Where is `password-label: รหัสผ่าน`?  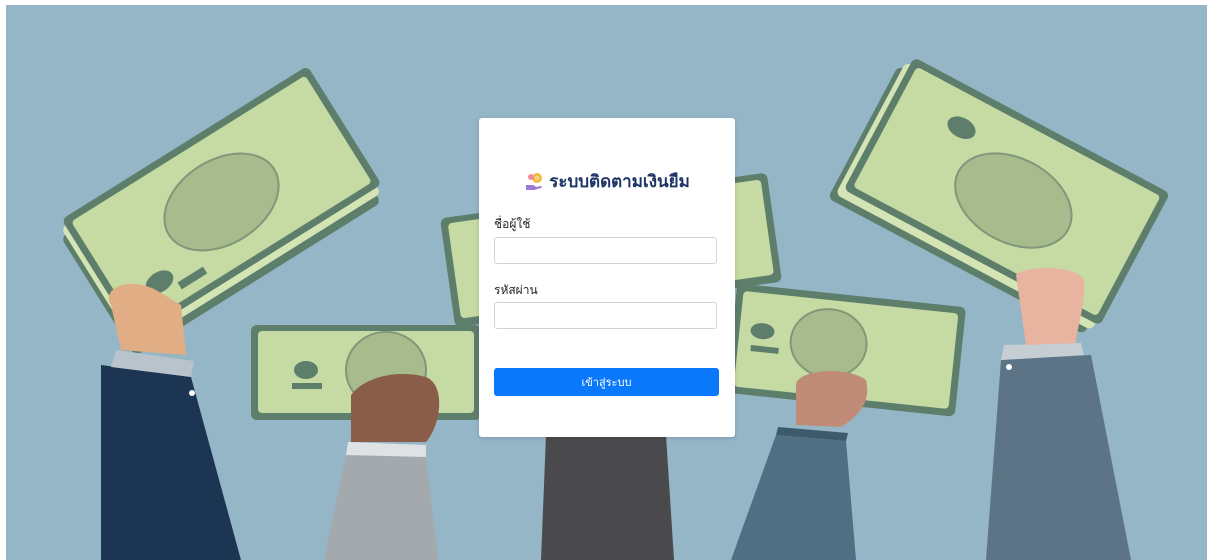
password-label: รหัสผ่าน is located at coordinates (516, 290).